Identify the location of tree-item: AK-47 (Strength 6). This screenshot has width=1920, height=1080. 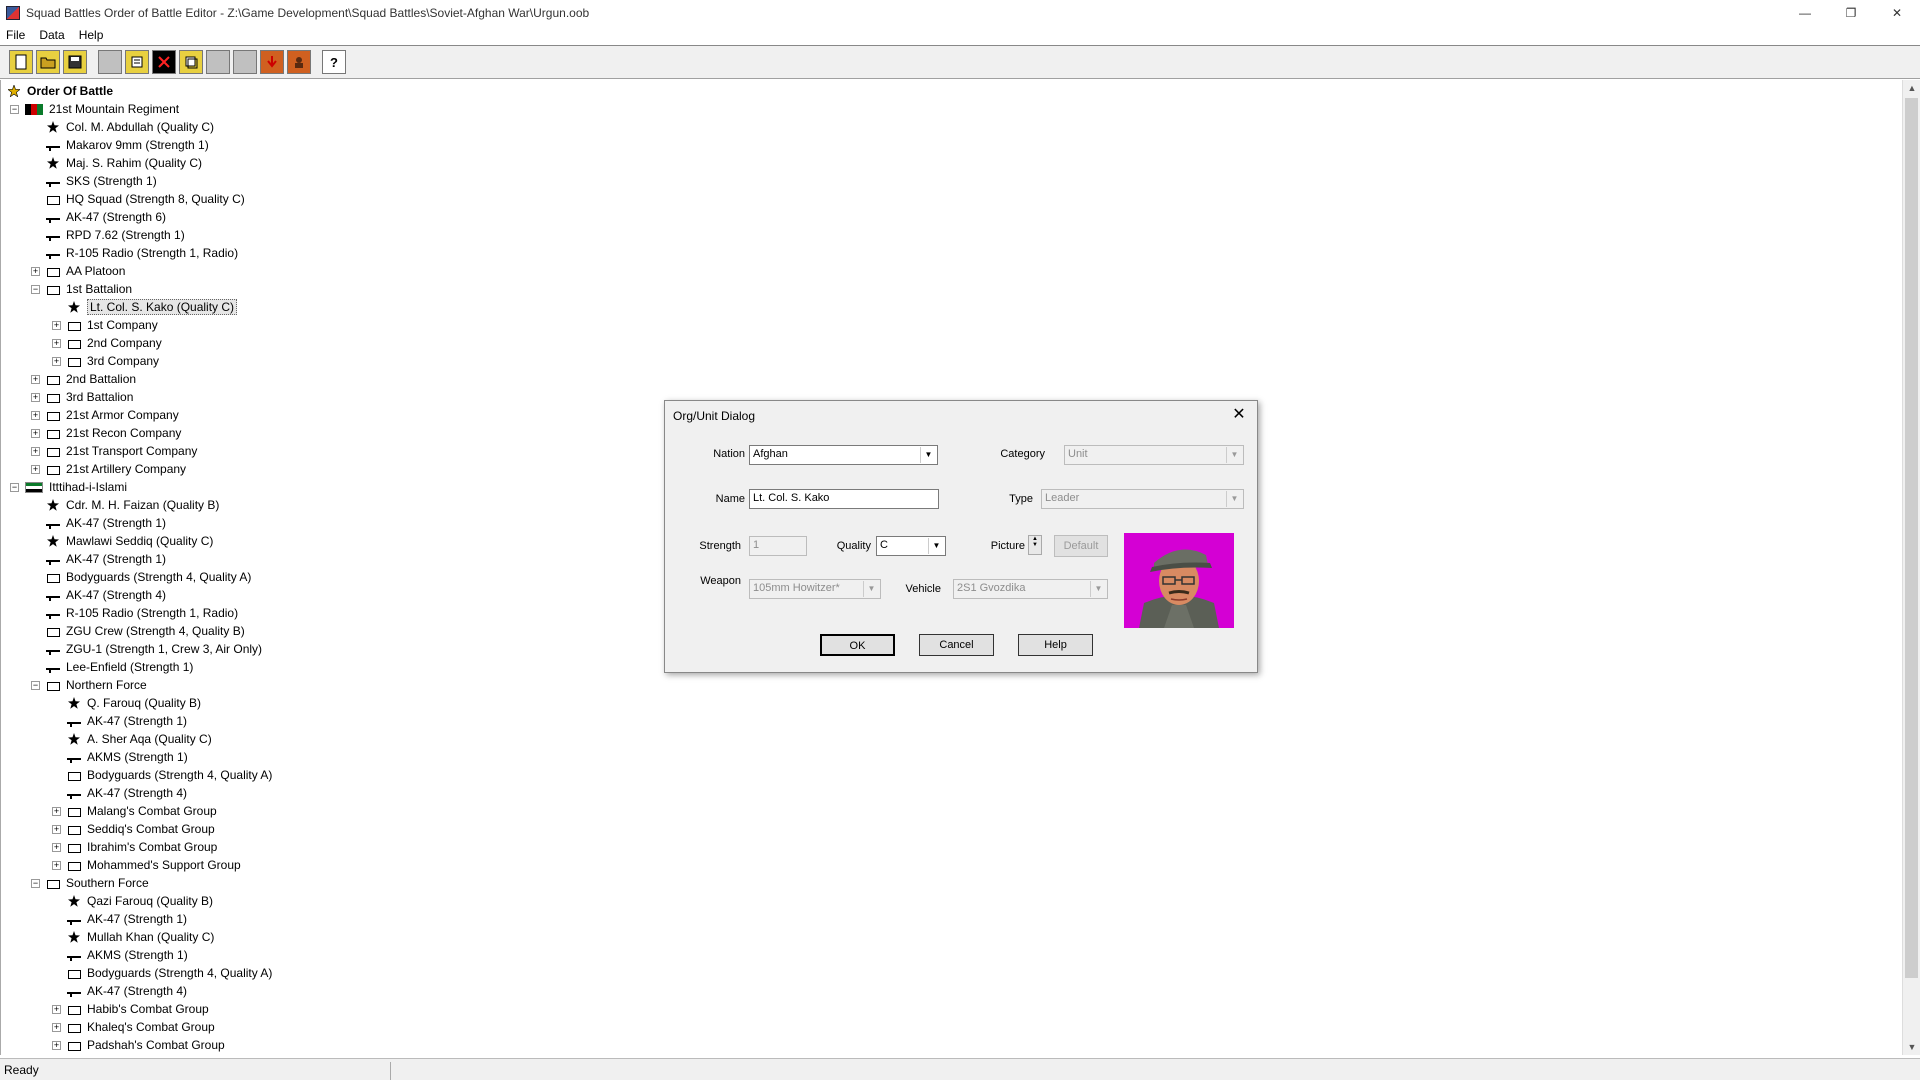
(98, 217).